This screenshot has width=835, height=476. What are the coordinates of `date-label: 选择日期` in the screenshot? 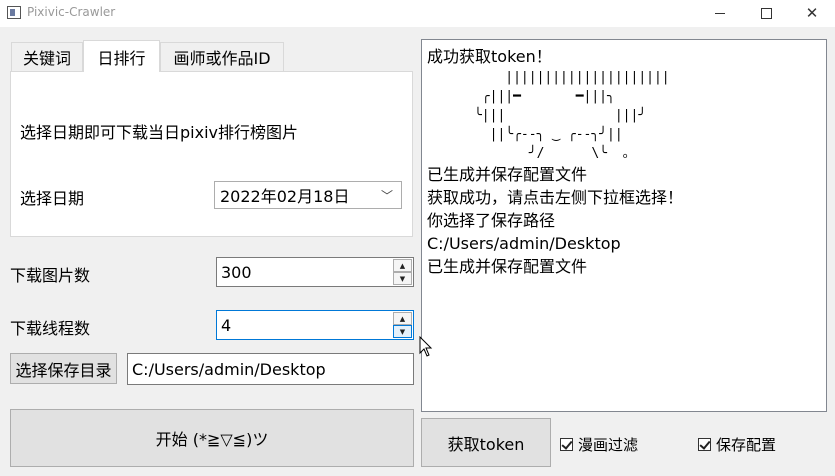 It's located at (52, 198).